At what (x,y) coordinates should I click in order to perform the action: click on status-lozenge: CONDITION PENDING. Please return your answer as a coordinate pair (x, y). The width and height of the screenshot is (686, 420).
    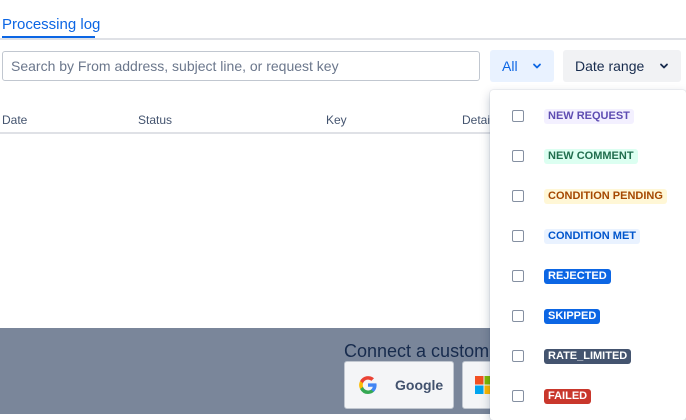
    Looking at the image, I should click on (605, 196).